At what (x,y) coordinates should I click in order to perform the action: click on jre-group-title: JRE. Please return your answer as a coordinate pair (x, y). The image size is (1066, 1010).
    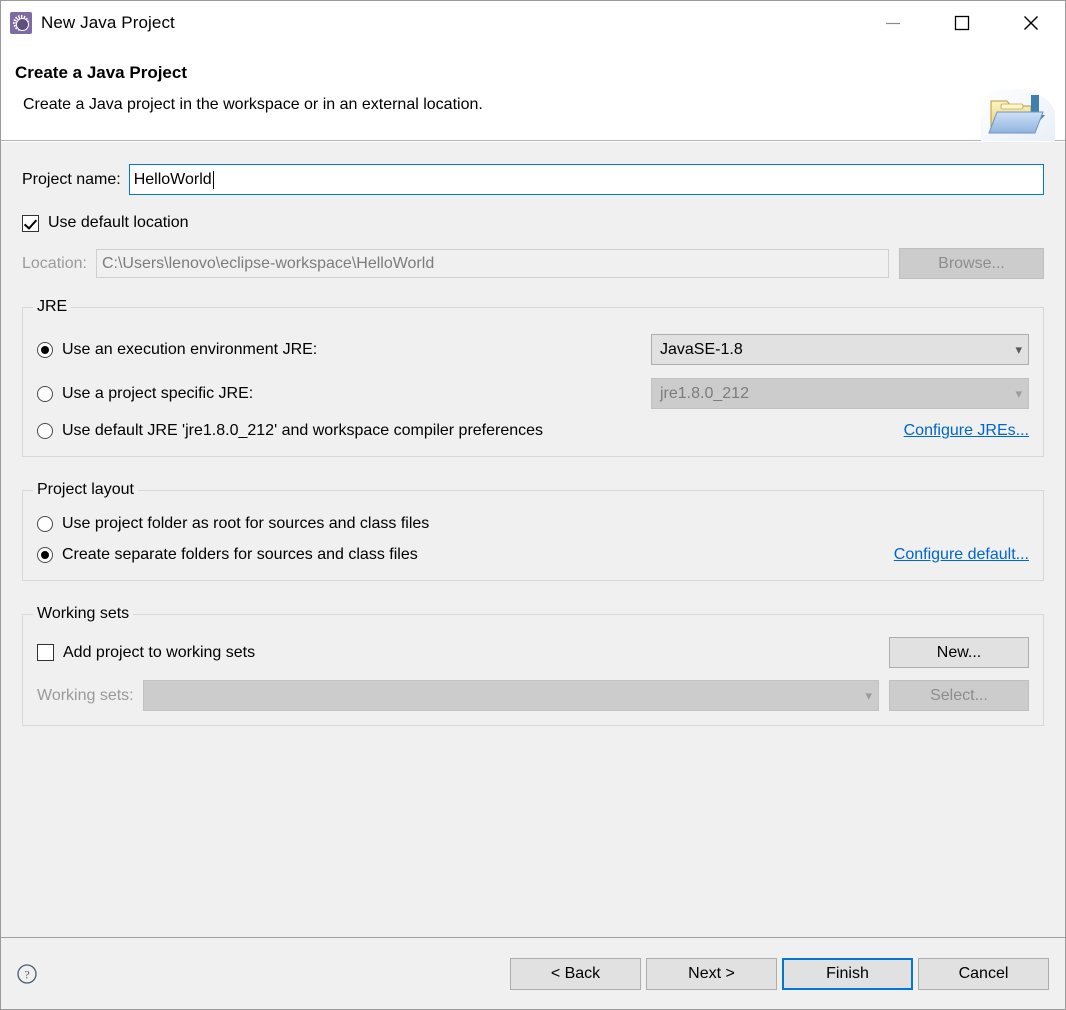
    Looking at the image, I should click on (52, 307).